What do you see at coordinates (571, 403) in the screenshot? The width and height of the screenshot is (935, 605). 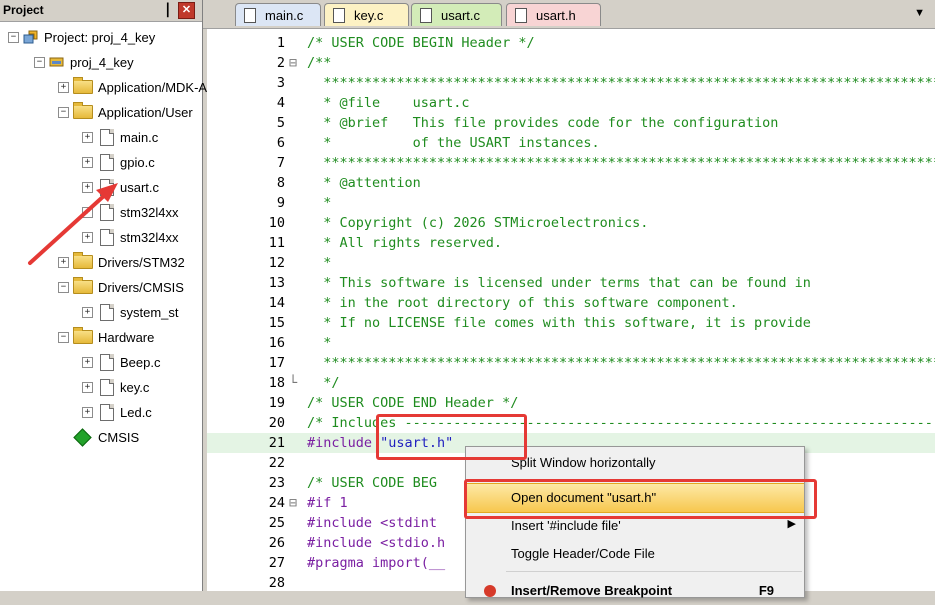 I see `code-line: 19 /* USER CODE END Header */` at bounding box center [571, 403].